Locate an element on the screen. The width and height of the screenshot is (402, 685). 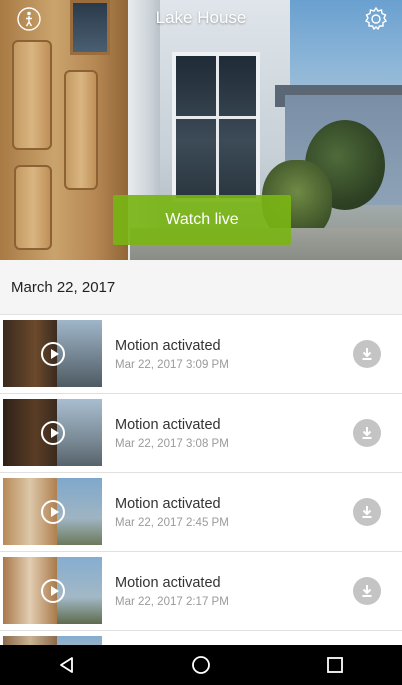
home-circle-icon is located at coordinates (201, 665).